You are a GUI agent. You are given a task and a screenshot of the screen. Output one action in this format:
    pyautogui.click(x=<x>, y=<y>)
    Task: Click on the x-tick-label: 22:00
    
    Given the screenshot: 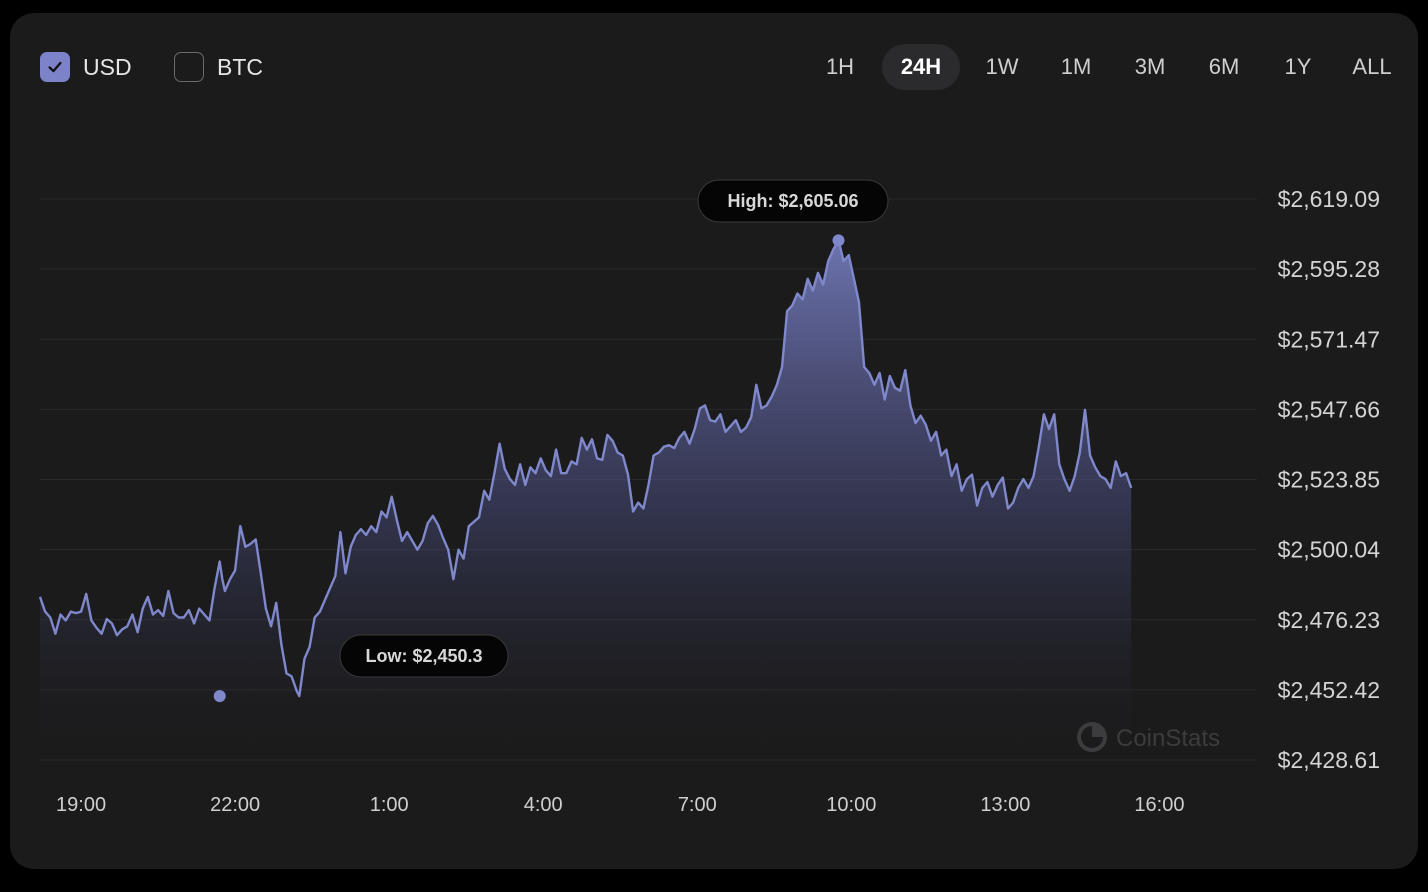 What is the action you would take?
    pyautogui.click(x=235, y=805)
    